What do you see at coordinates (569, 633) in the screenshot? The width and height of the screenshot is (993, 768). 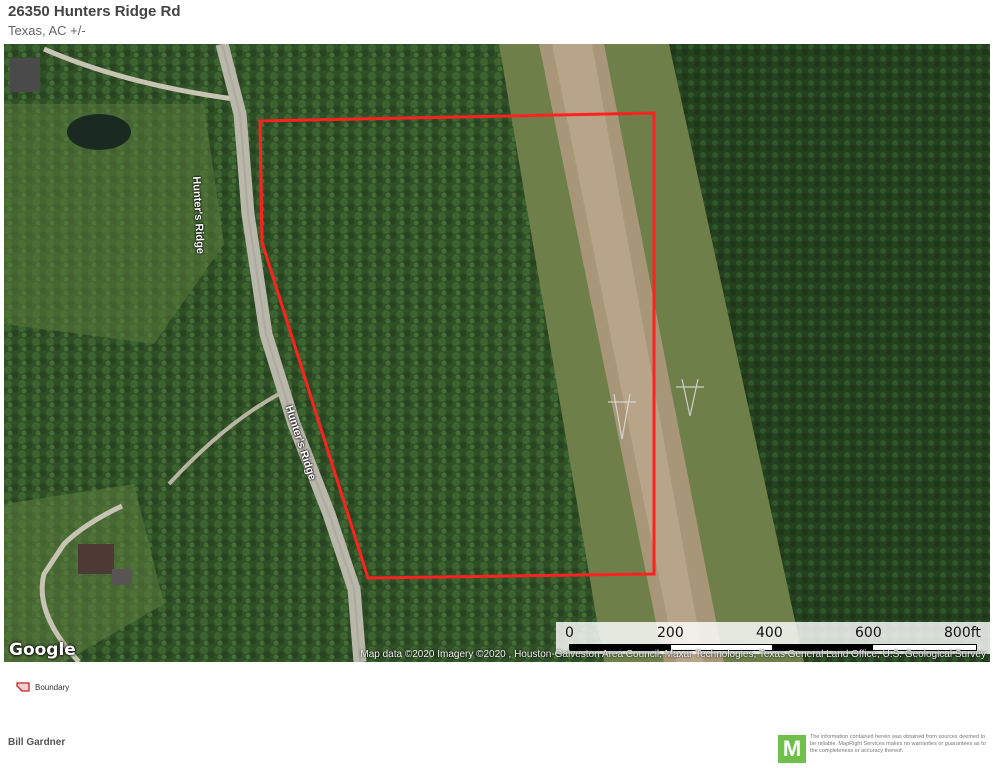 I see `scale-label: 0` at bounding box center [569, 633].